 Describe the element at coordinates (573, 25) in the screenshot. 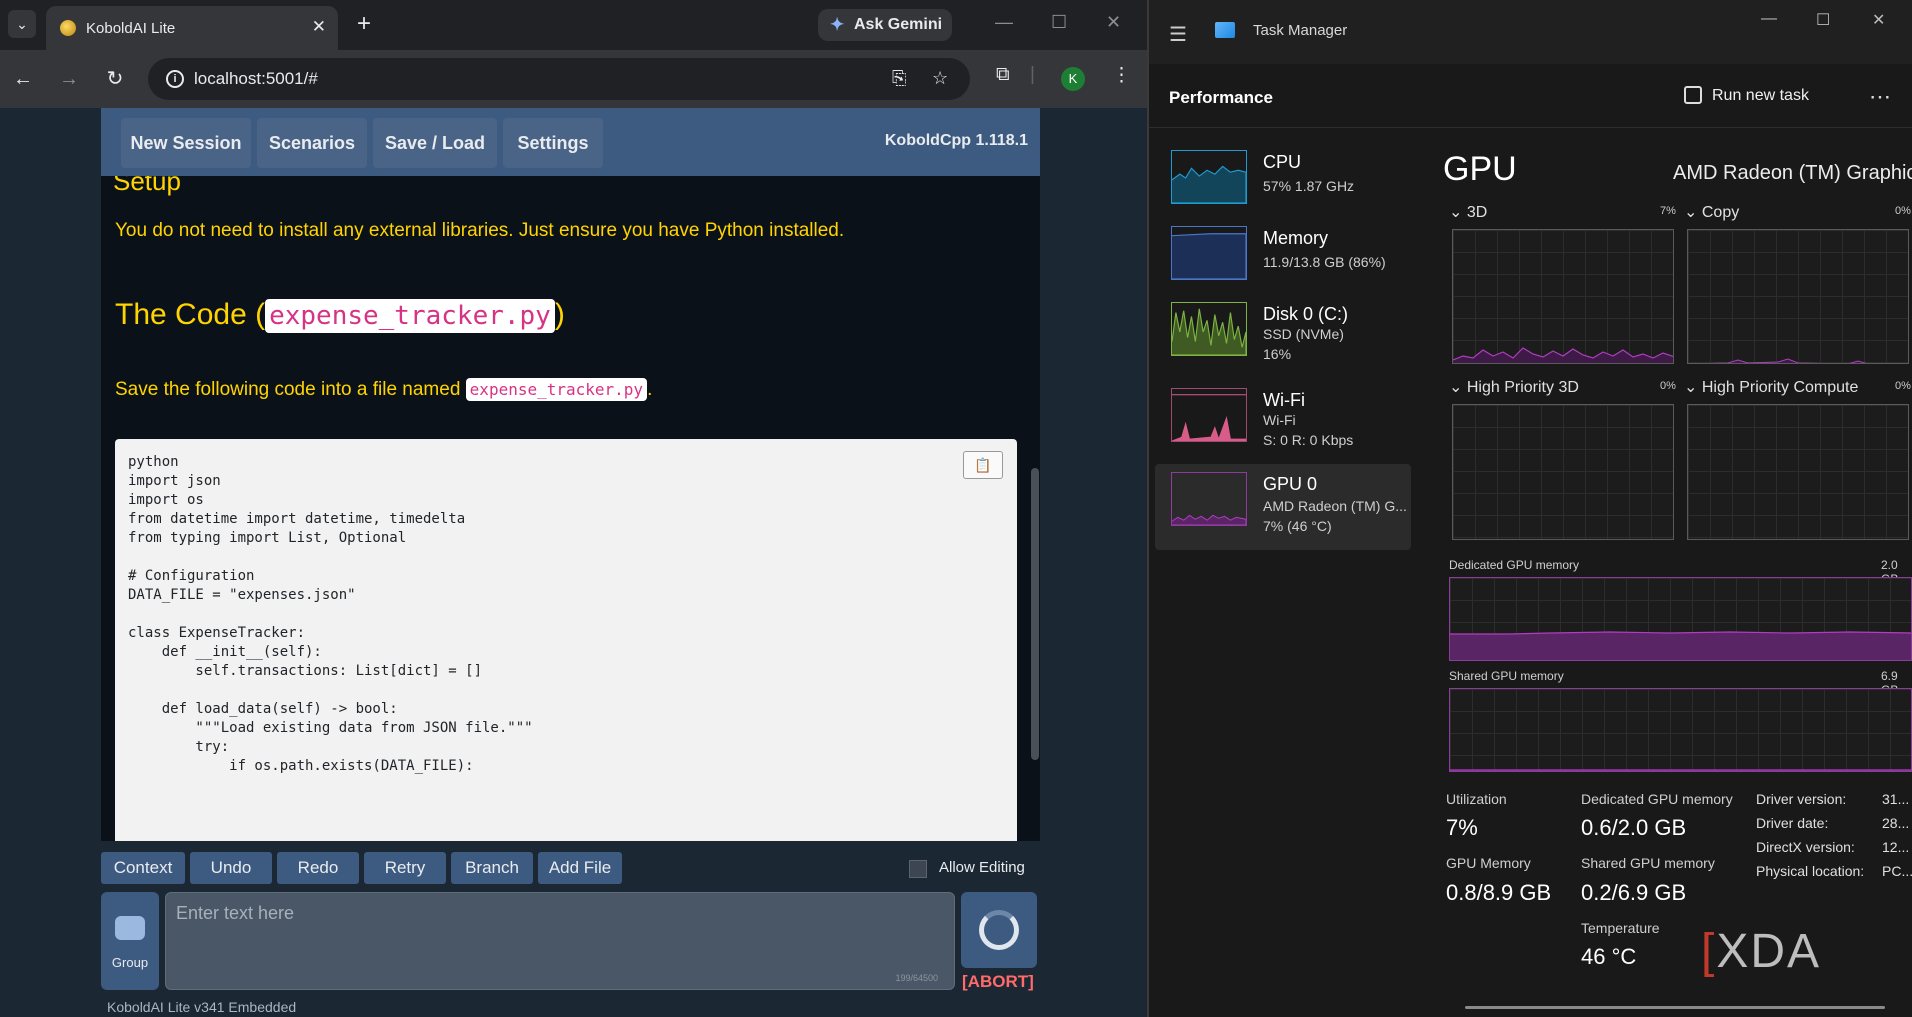

I see `tab-strip: ⌄ KoboldAI Lite ✕ + ✦ Ask Gemini — ☐ ✕` at that location.